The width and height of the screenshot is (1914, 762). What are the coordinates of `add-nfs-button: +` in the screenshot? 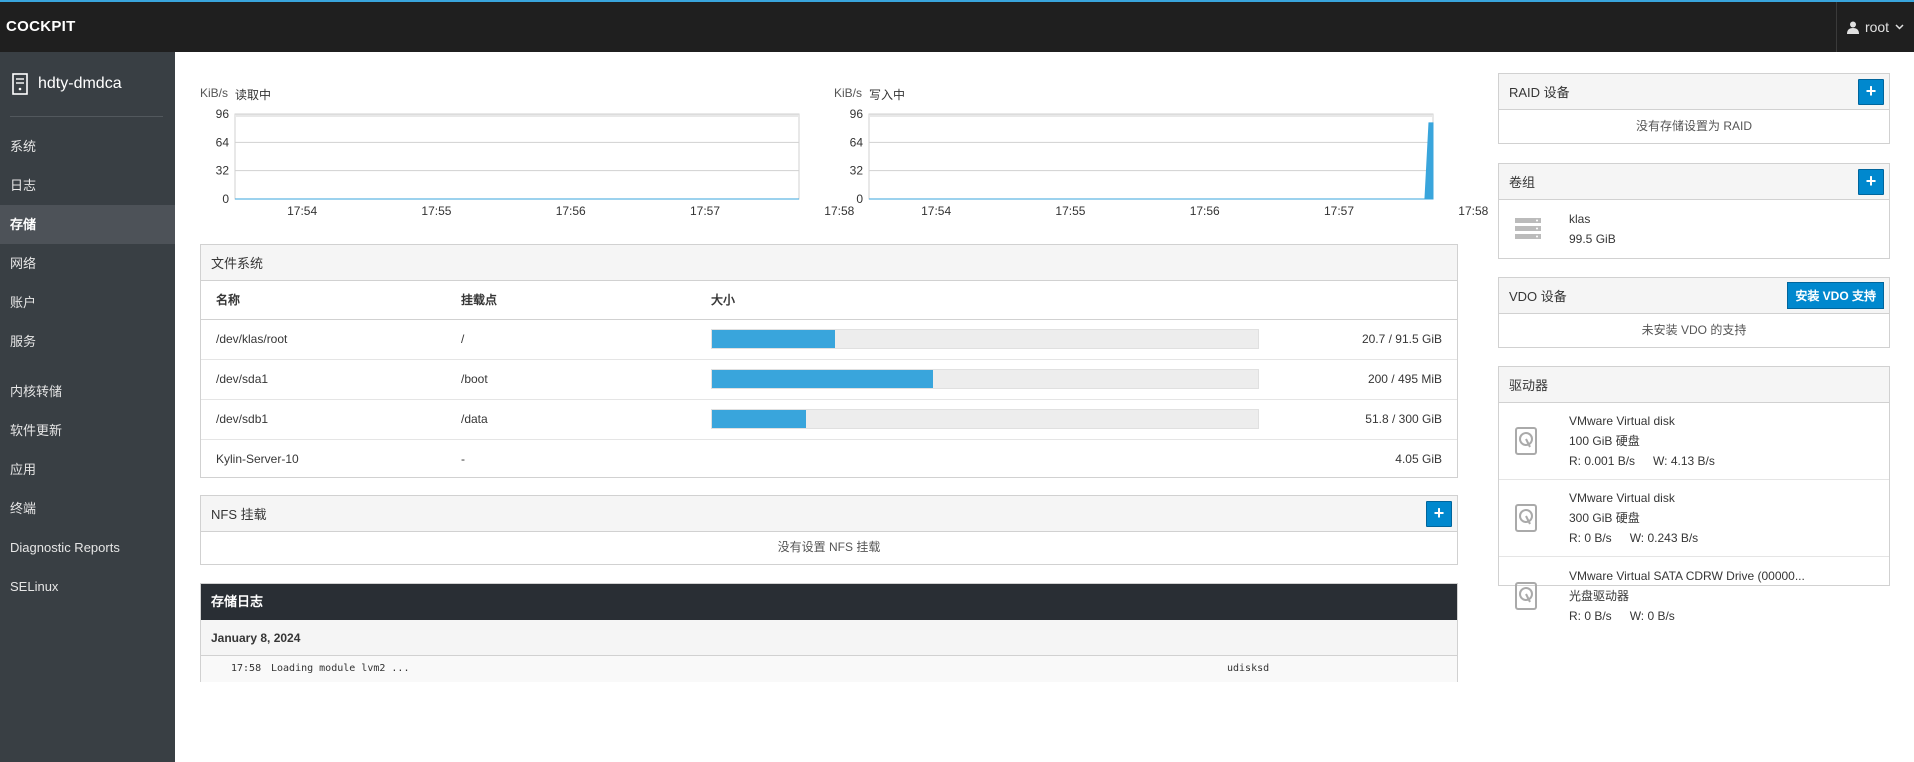 It's located at (1439, 513).